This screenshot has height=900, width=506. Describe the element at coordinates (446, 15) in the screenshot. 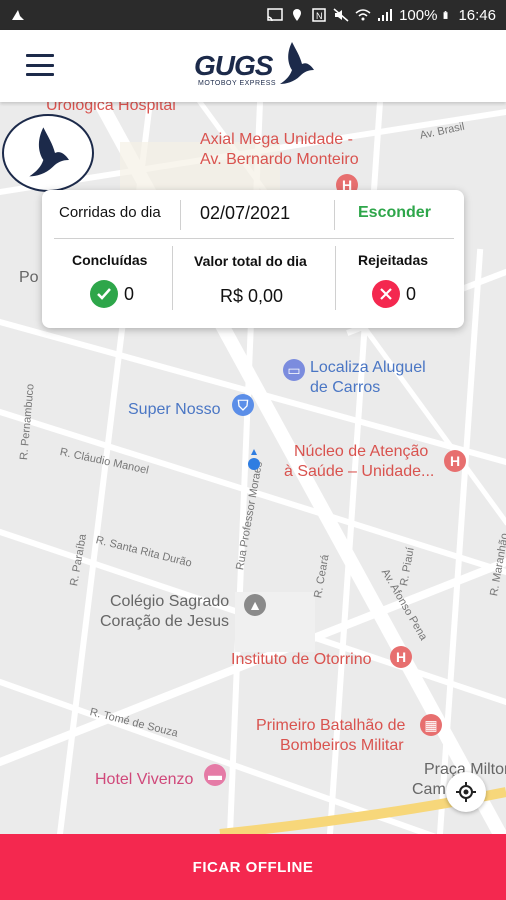

I see `battery-icon` at that location.